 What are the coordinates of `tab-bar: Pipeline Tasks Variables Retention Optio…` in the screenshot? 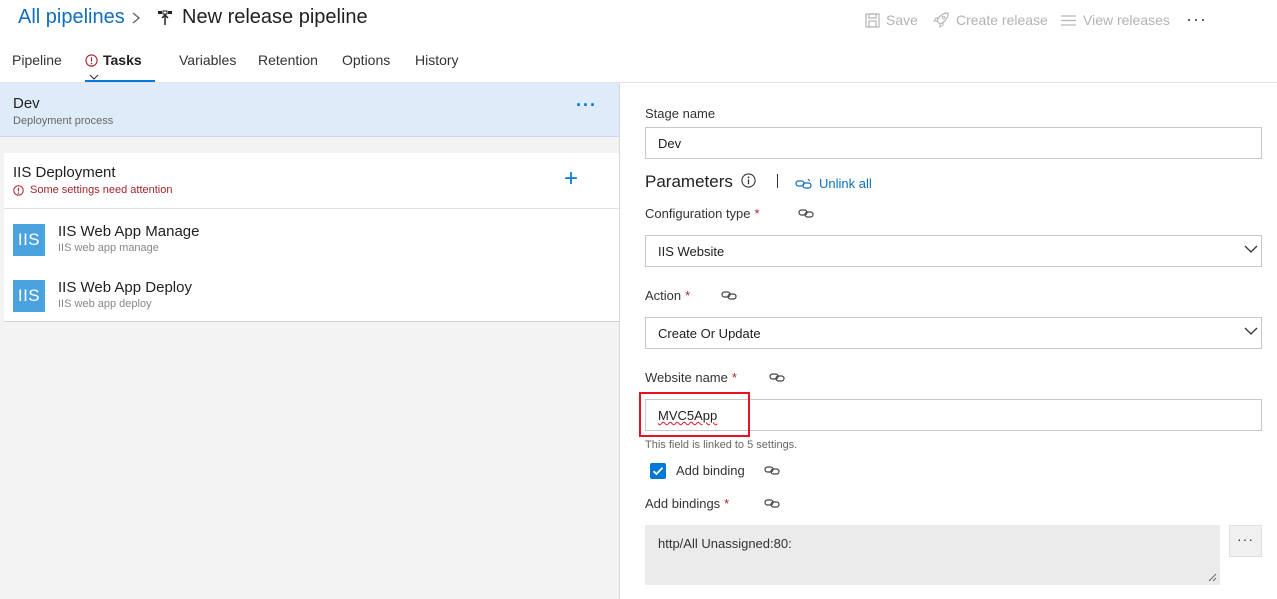 It's located at (638, 63).